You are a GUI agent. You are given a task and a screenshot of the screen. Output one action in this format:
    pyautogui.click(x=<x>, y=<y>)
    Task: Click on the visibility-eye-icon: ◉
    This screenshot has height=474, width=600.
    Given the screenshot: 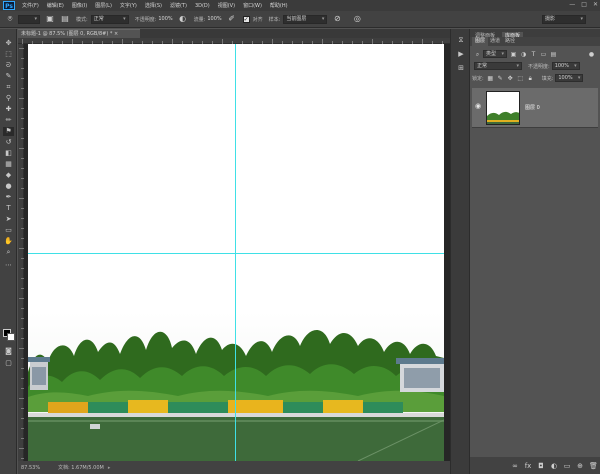 What is the action you would take?
    pyautogui.click(x=478, y=106)
    